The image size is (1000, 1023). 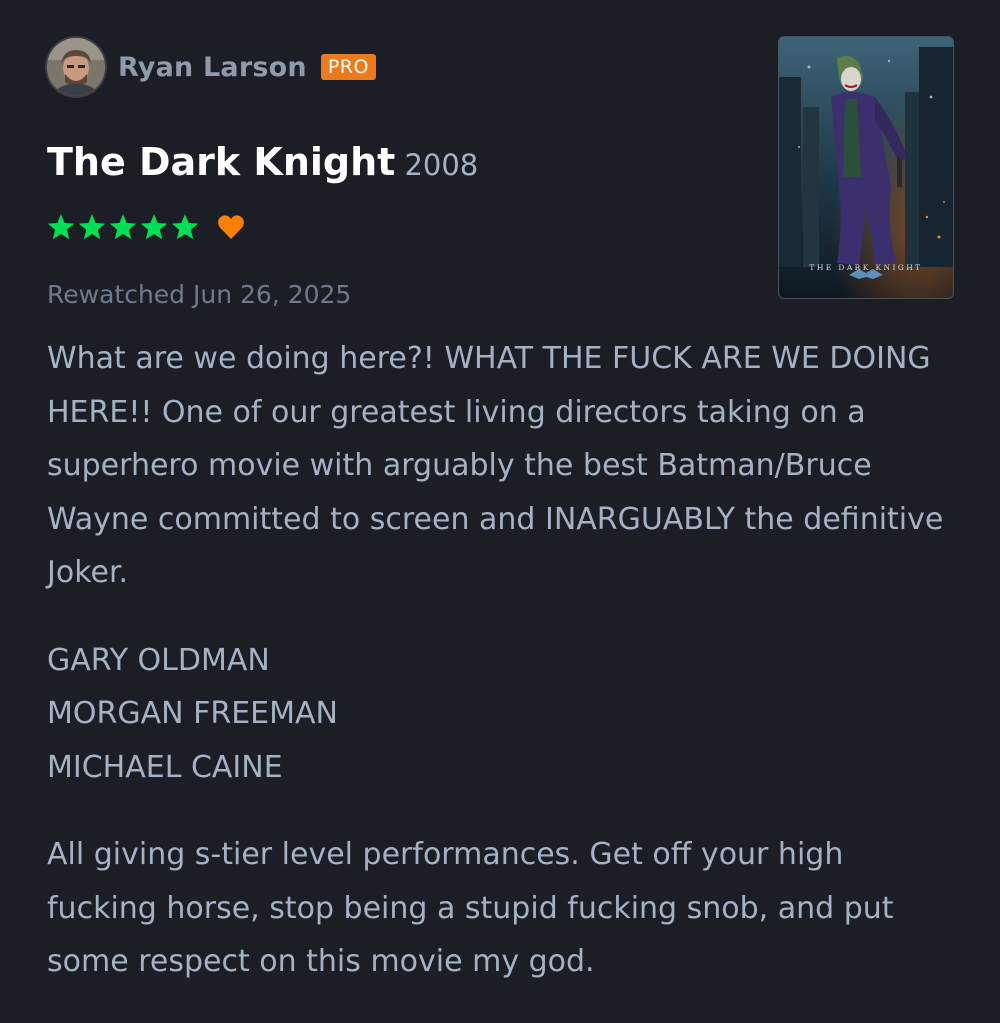 What do you see at coordinates (348, 67) in the screenshot?
I see `pro-badge: PRO` at bounding box center [348, 67].